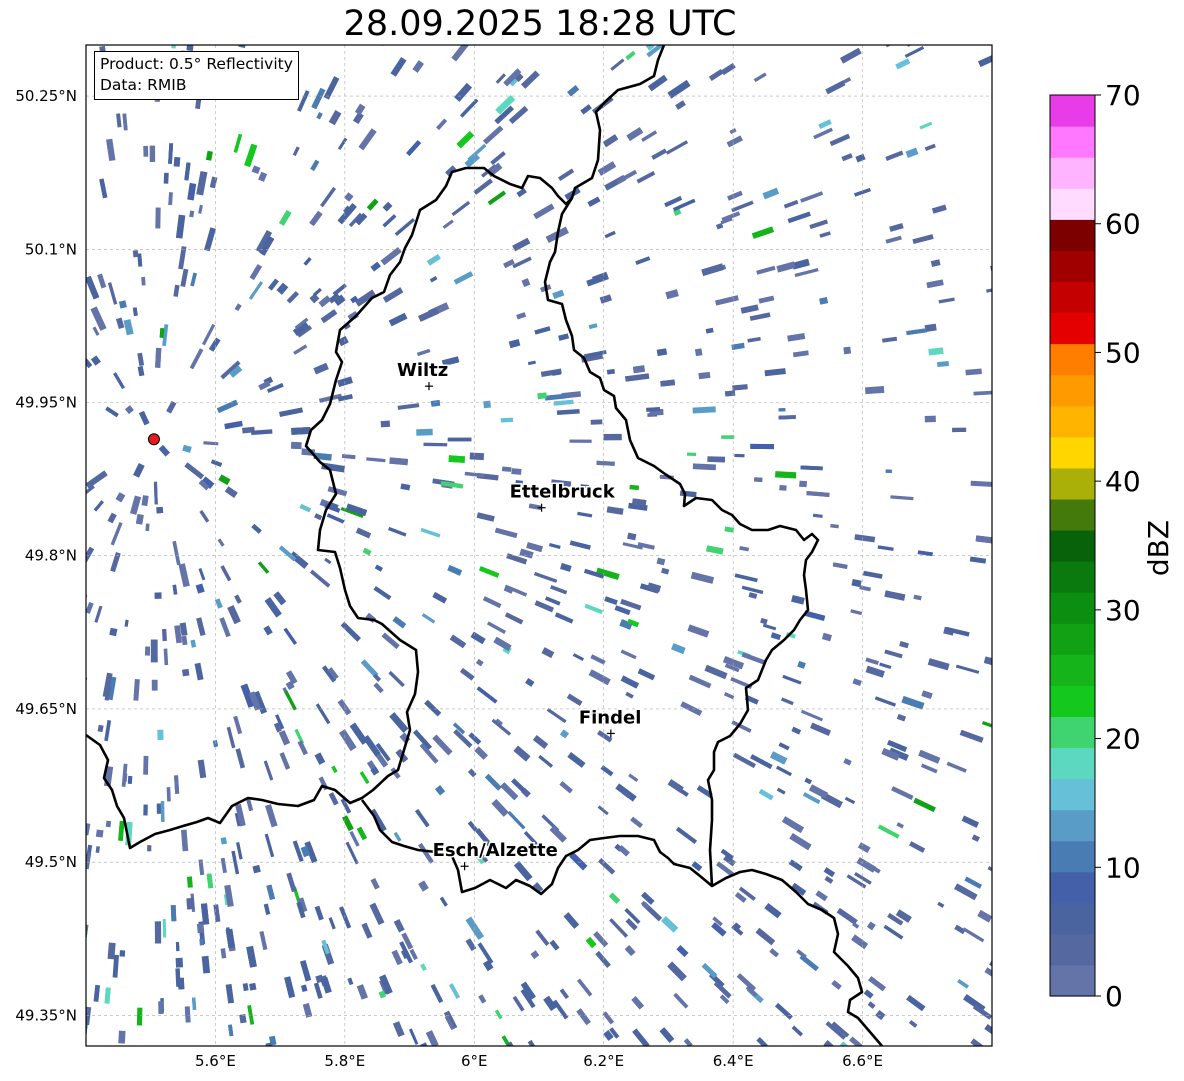  Describe the element at coordinates (1123, 352) in the screenshot. I see `colorbar-tick-label: 50` at that location.